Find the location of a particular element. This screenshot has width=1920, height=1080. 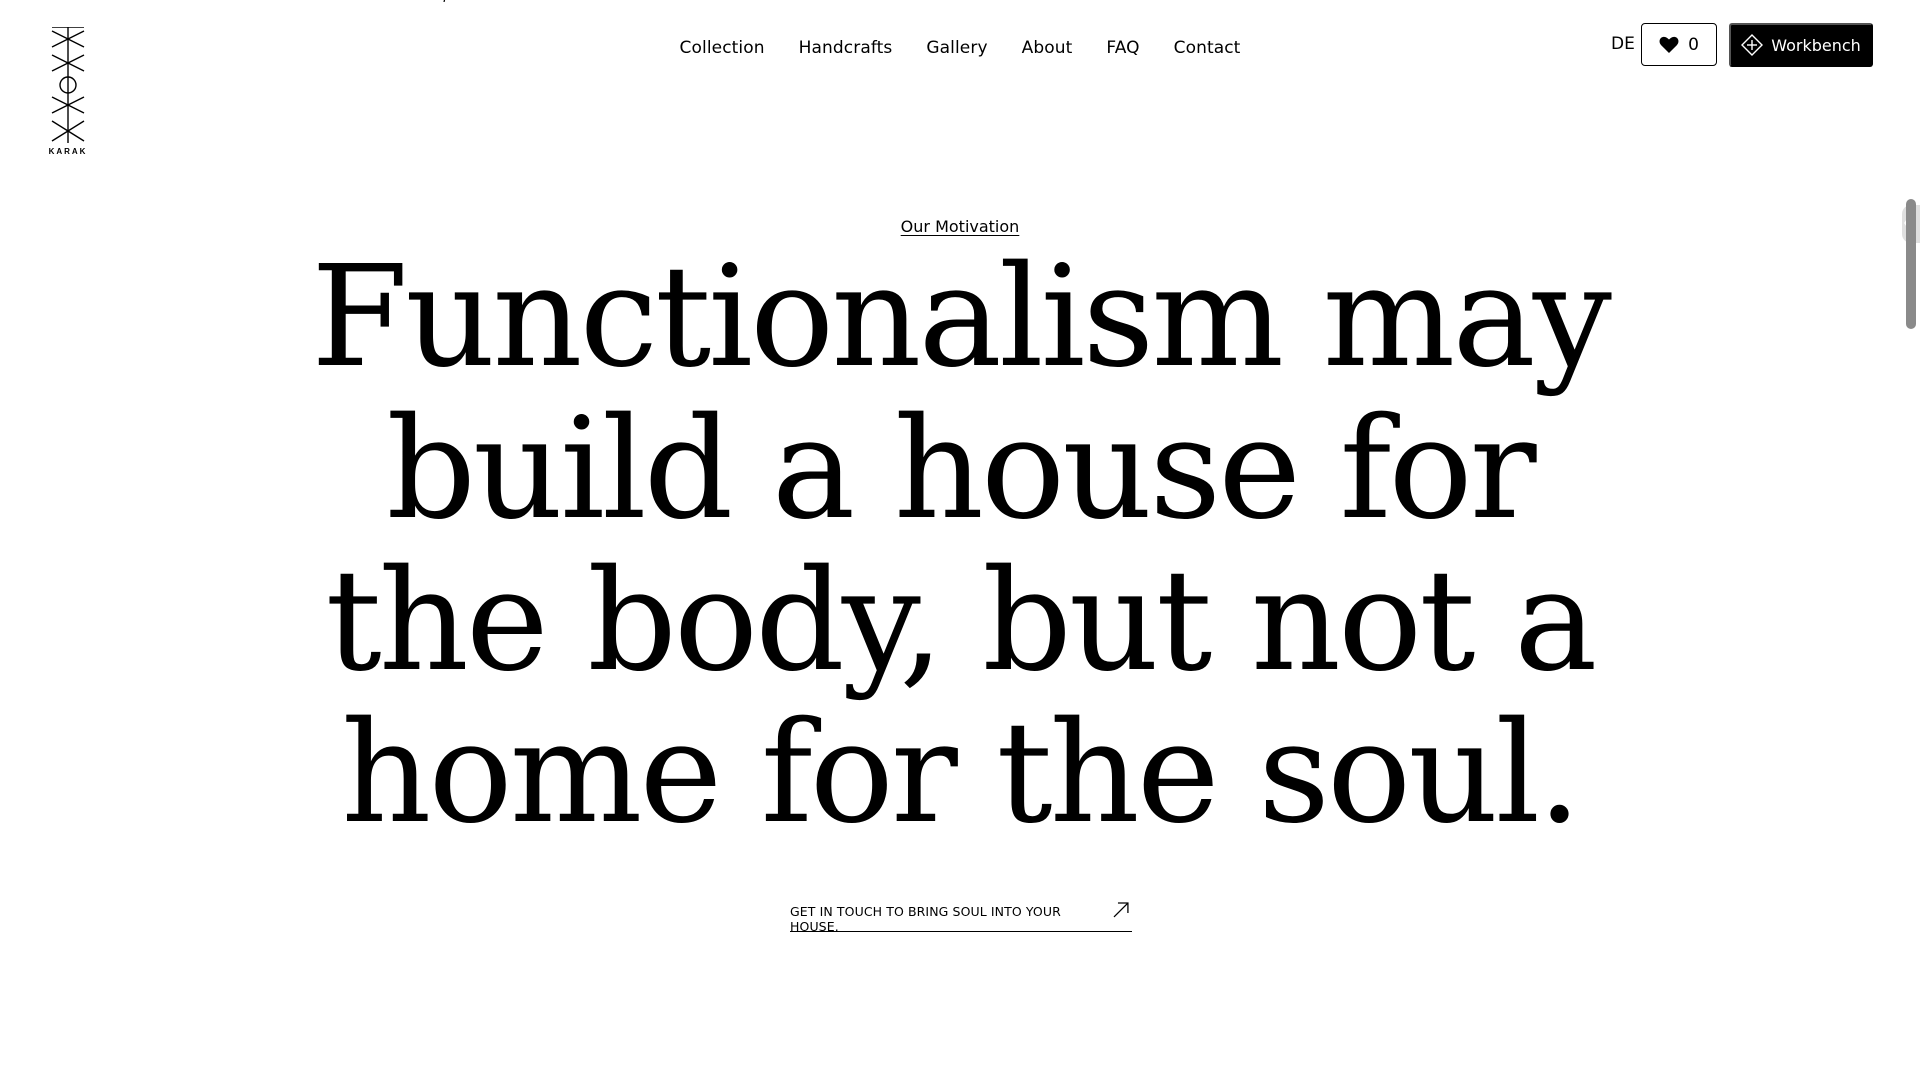

nav-item: Gallery is located at coordinates (956, 48).